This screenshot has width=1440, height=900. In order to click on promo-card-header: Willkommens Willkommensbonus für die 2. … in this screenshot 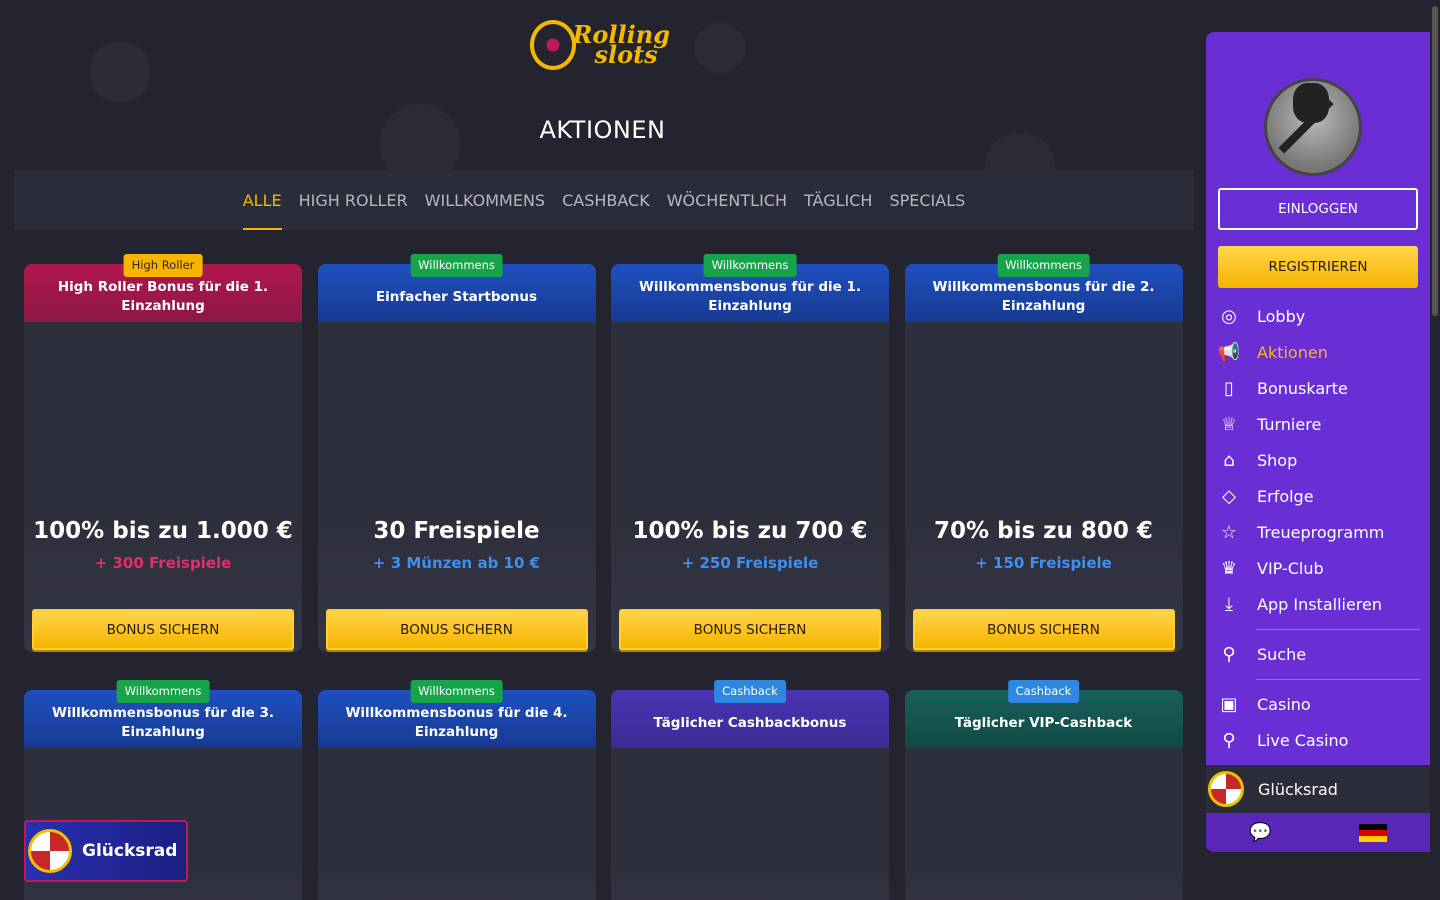, I will do `click(1043, 288)`.